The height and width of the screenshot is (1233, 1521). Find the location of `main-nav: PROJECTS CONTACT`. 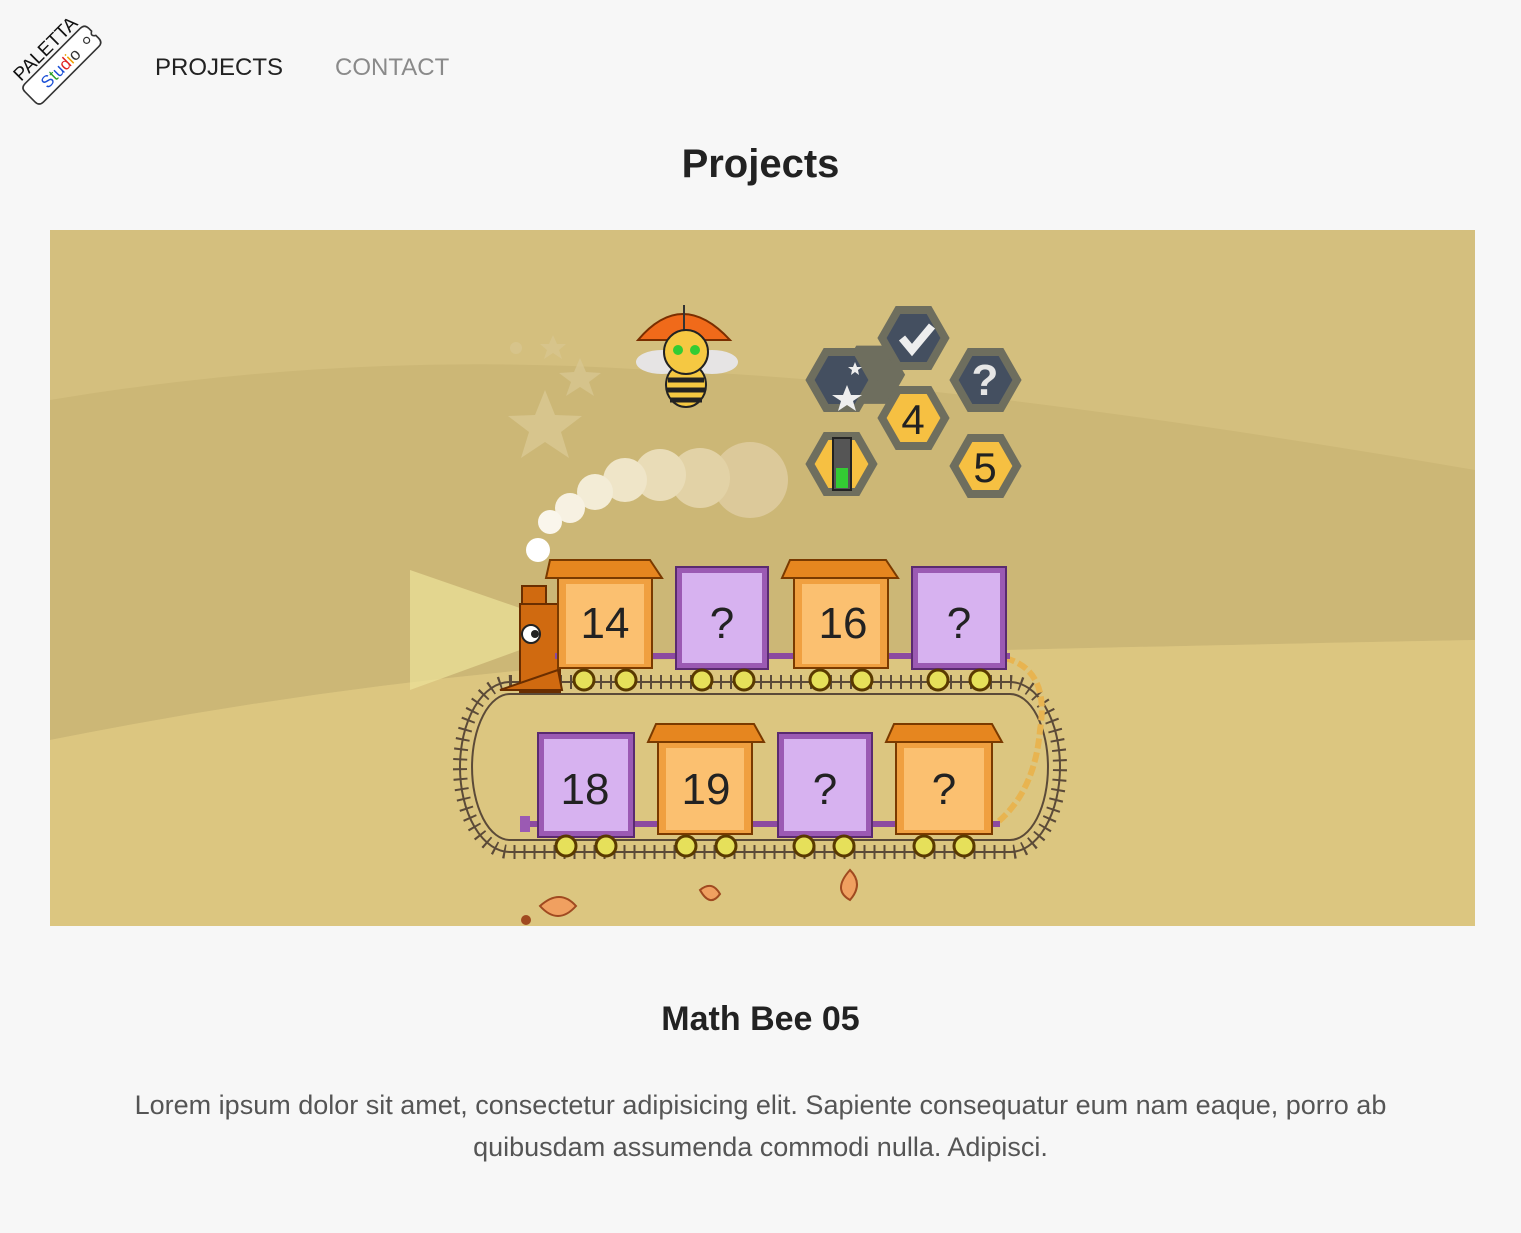

main-nav: PROJECTS CONTACT is located at coordinates (302, 68).